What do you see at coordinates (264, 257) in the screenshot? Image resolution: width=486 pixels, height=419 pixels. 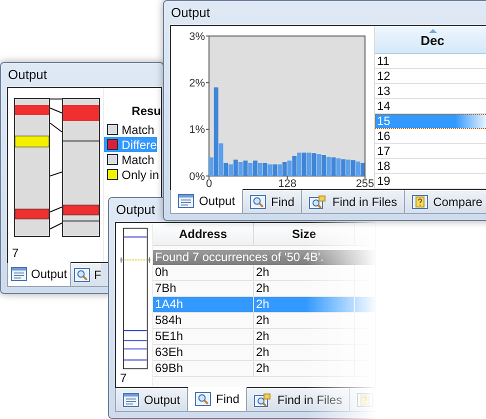 I see `group-header: Found 7 occurrences of '50 4B'.` at bounding box center [264, 257].